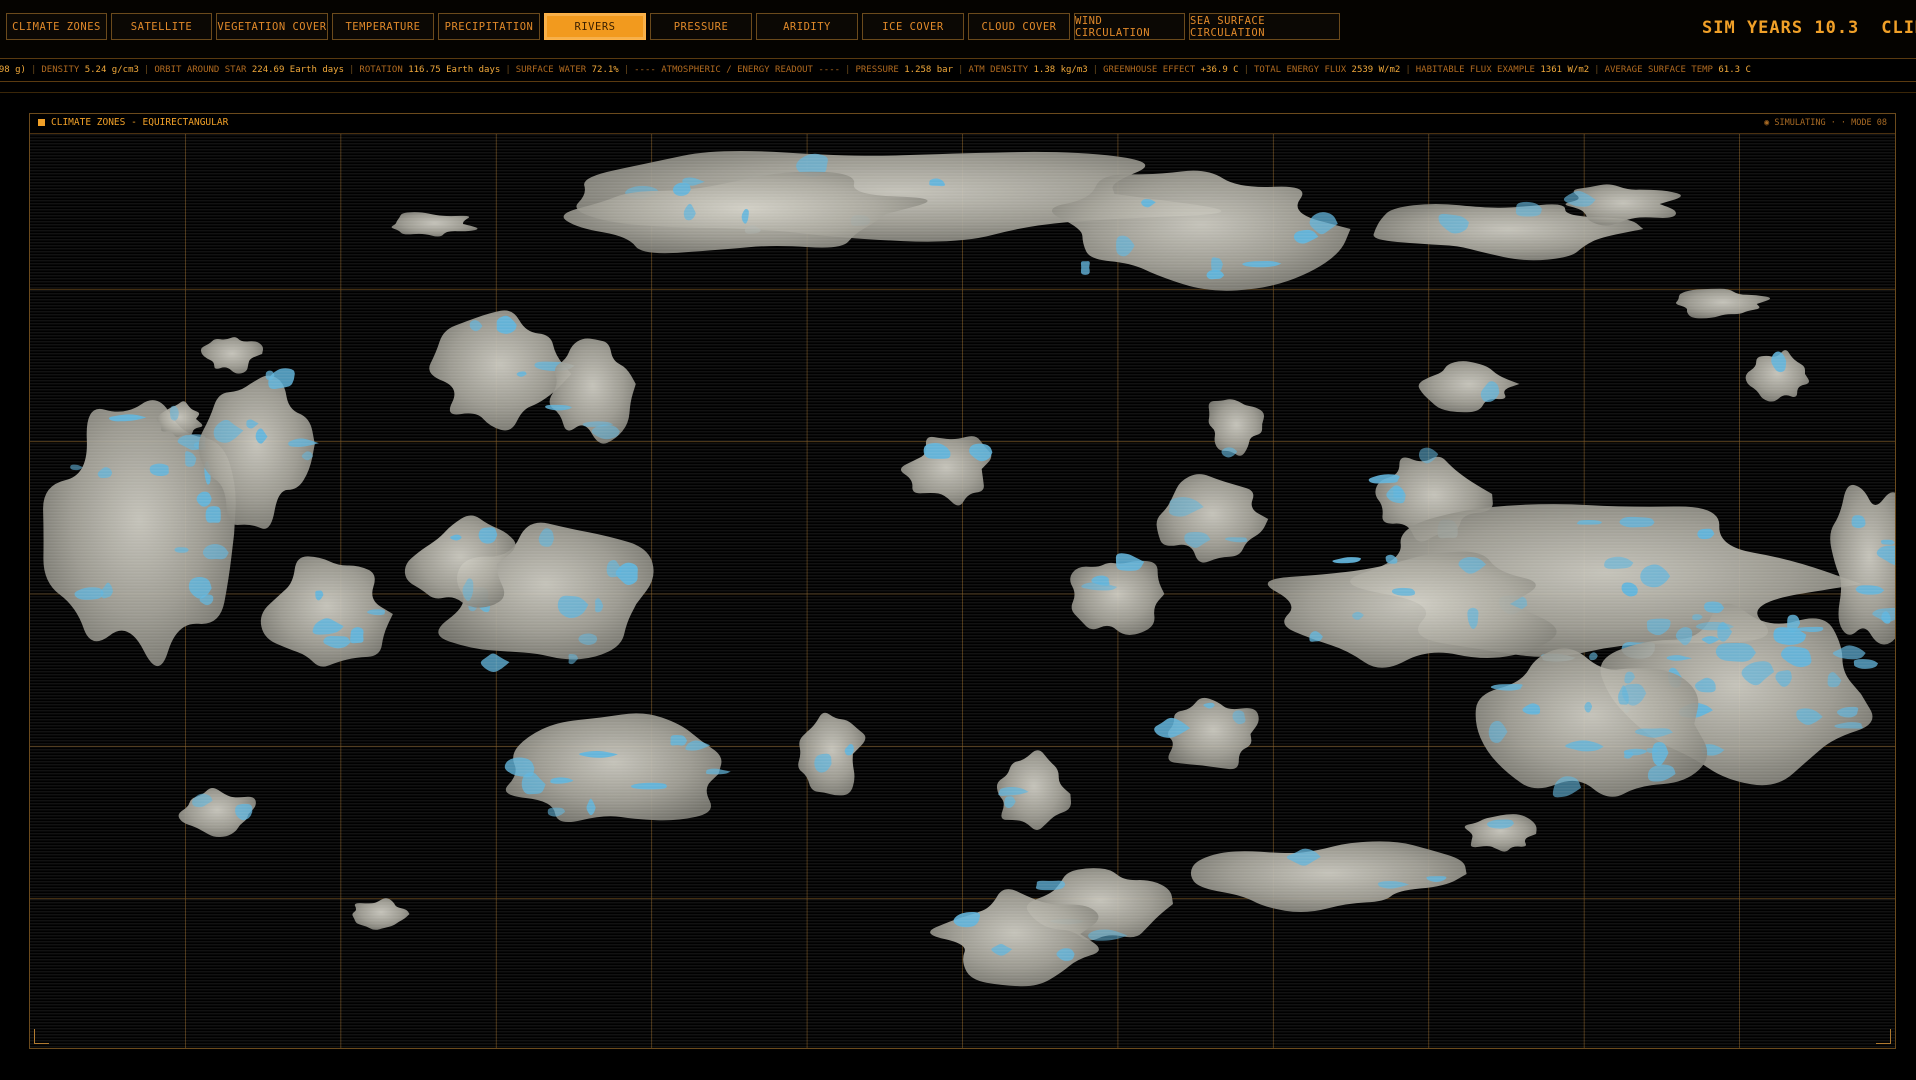 The height and width of the screenshot is (1080, 1916). Describe the element at coordinates (998, 70) in the screenshot. I see `readout-key: ATM DENSITY` at that location.